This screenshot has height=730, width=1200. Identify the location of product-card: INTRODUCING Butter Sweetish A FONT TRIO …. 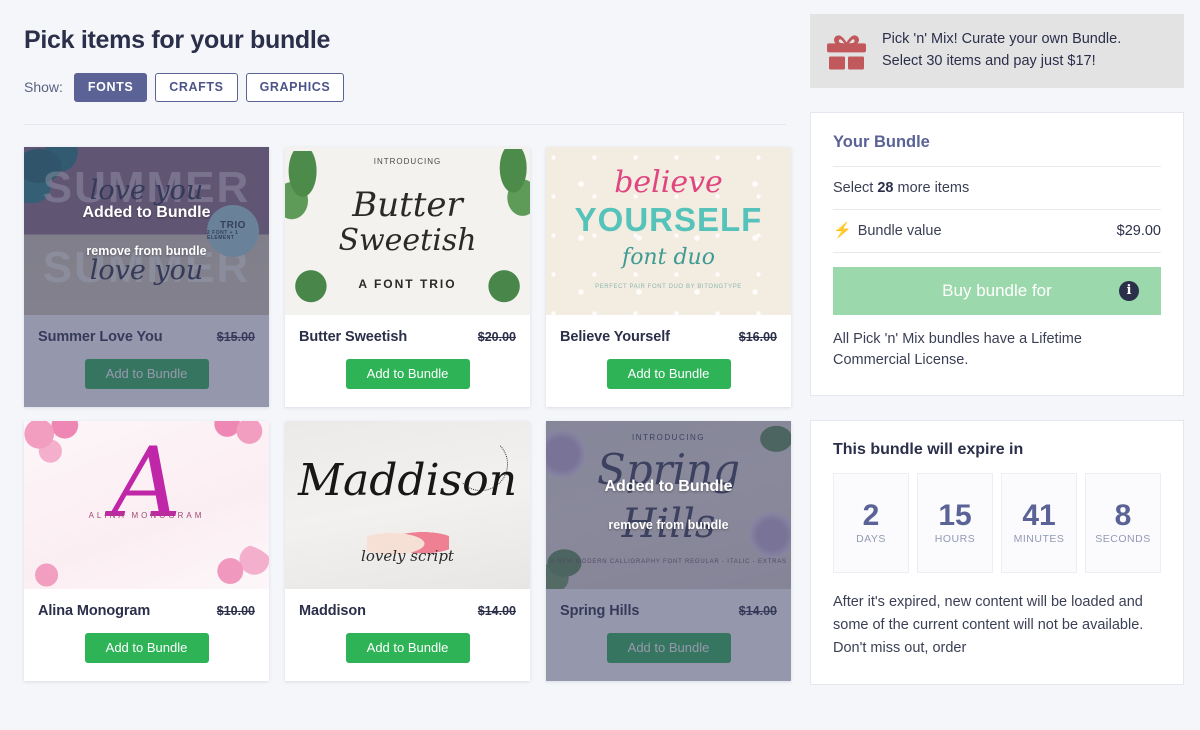
(407, 276).